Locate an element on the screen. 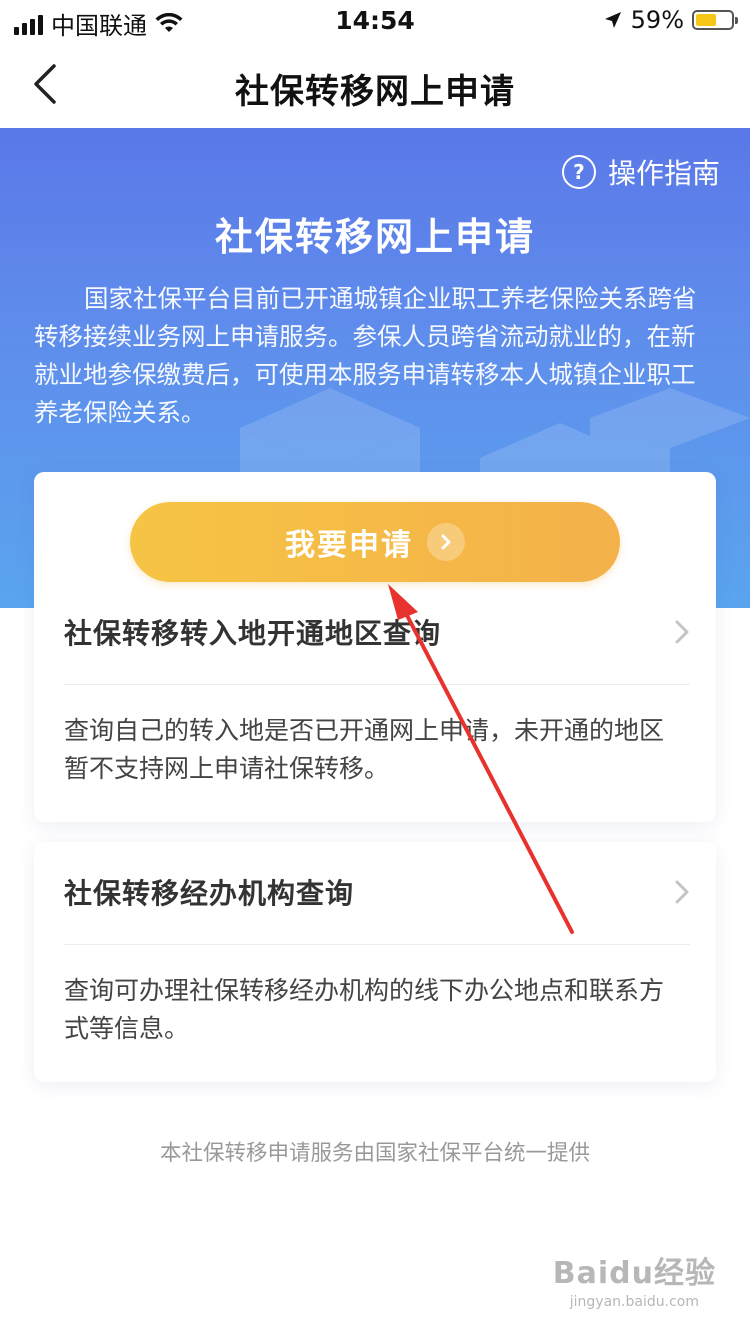  page-title: 社保转移网上申请 is located at coordinates (375, 92).